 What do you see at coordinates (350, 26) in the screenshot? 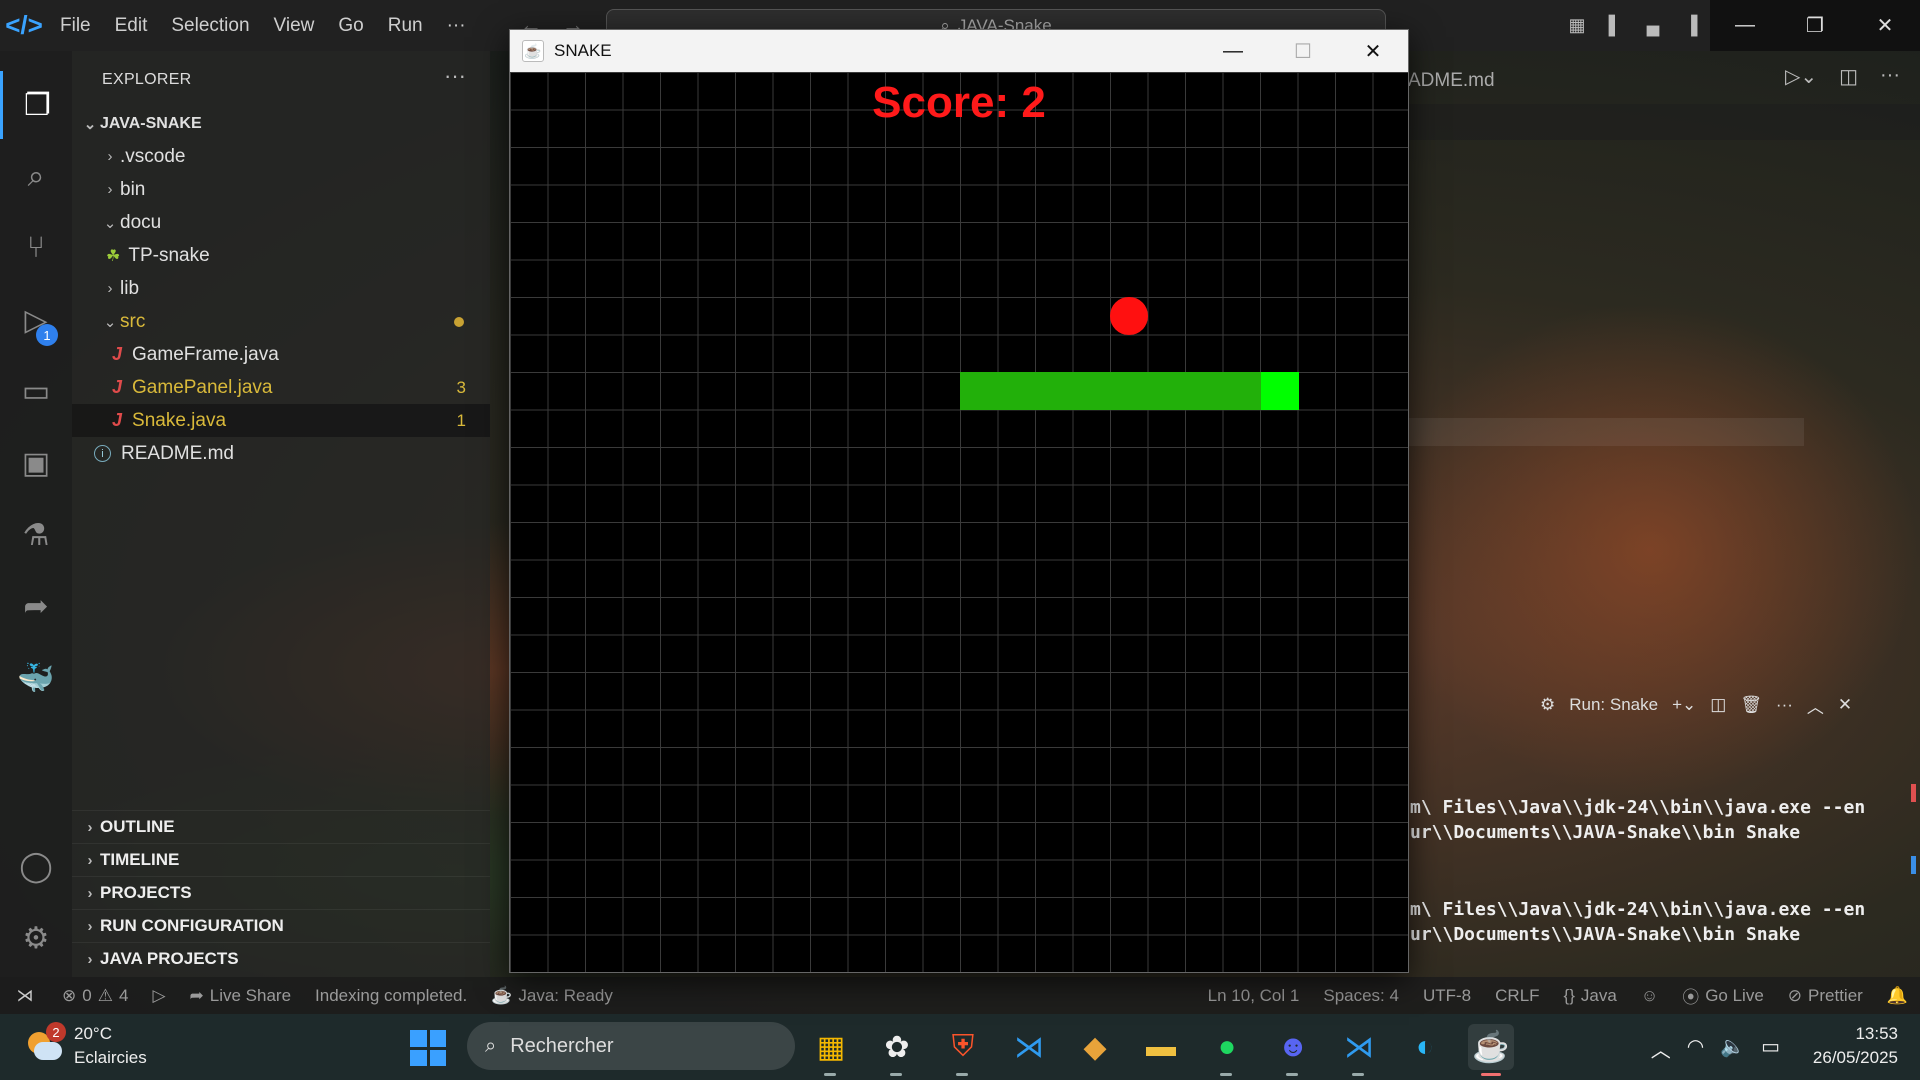
I see `menu-go: Go` at bounding box center [350, 26].